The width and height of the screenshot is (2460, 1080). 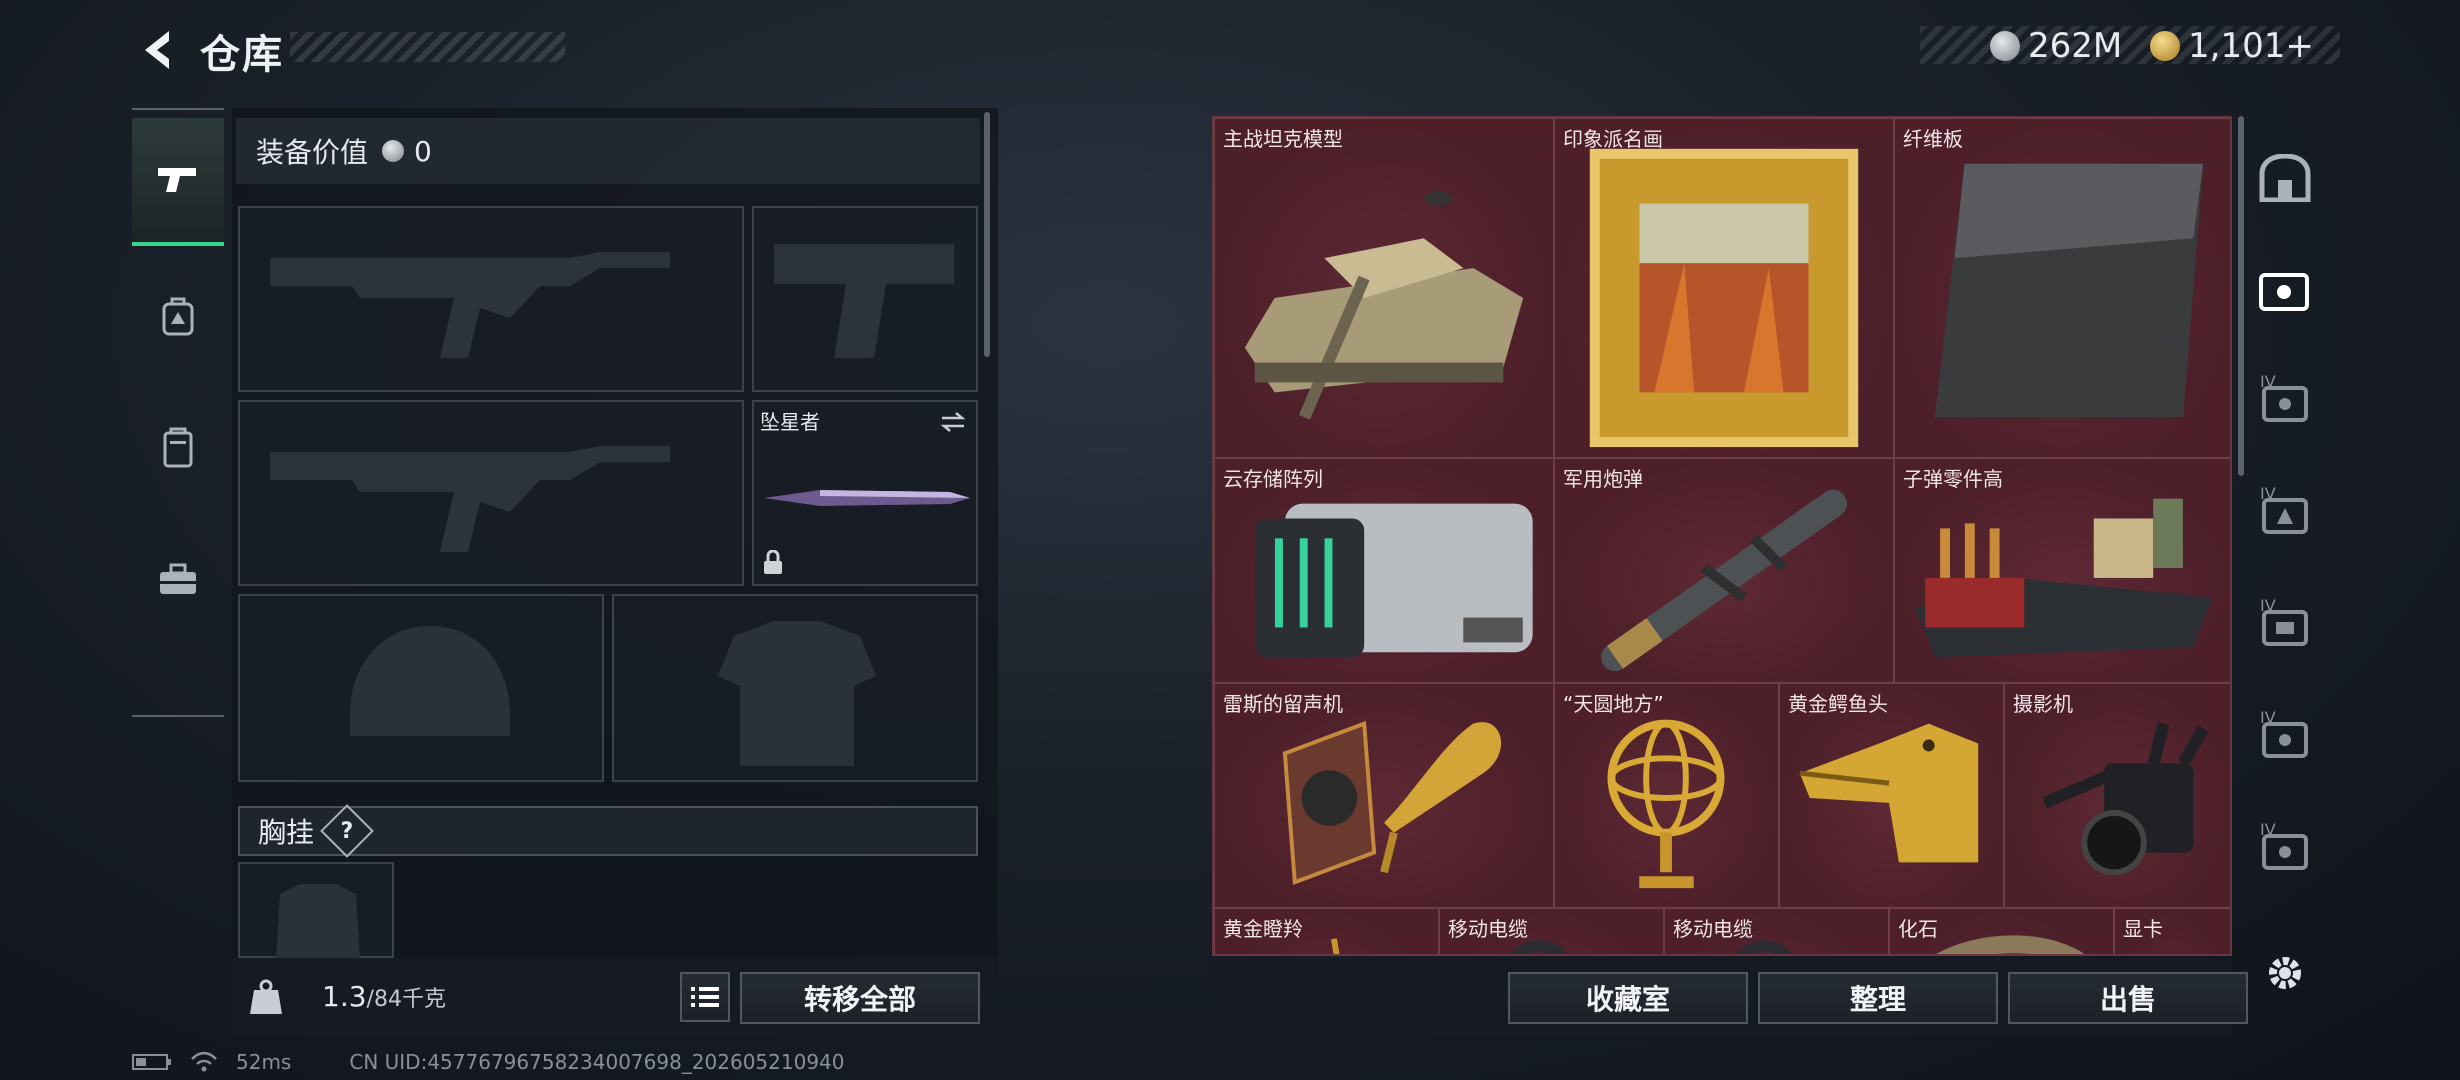 I want to click on cable-icon, so click(x=1764, y=947).